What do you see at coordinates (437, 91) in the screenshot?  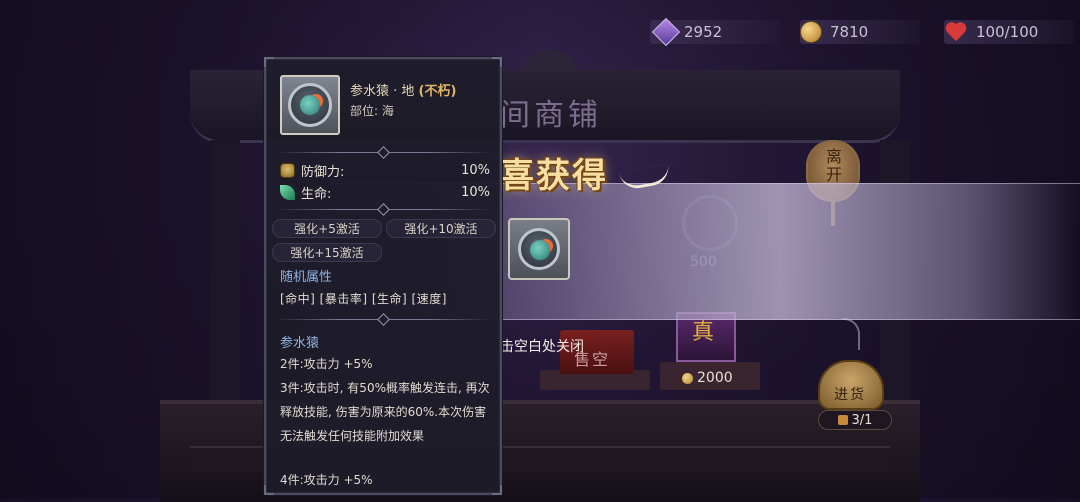 I see `item-quality: (不朽)` at bounding box center [437, 91].